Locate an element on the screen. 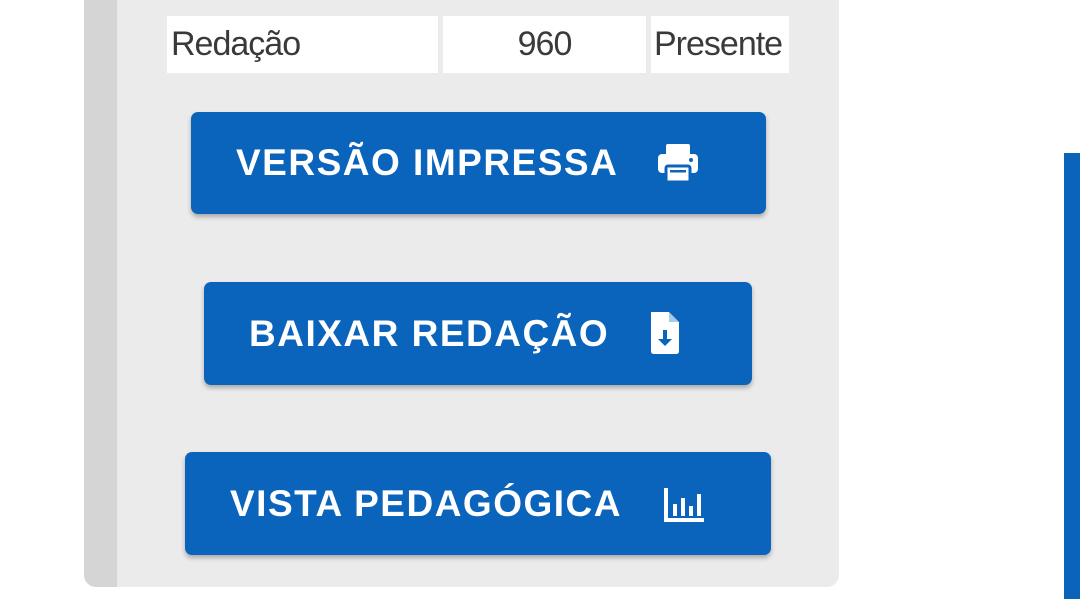 The height and width of the screenshot is (599, 1080). subject-cell: Redação is located at coordinates (302, 44).